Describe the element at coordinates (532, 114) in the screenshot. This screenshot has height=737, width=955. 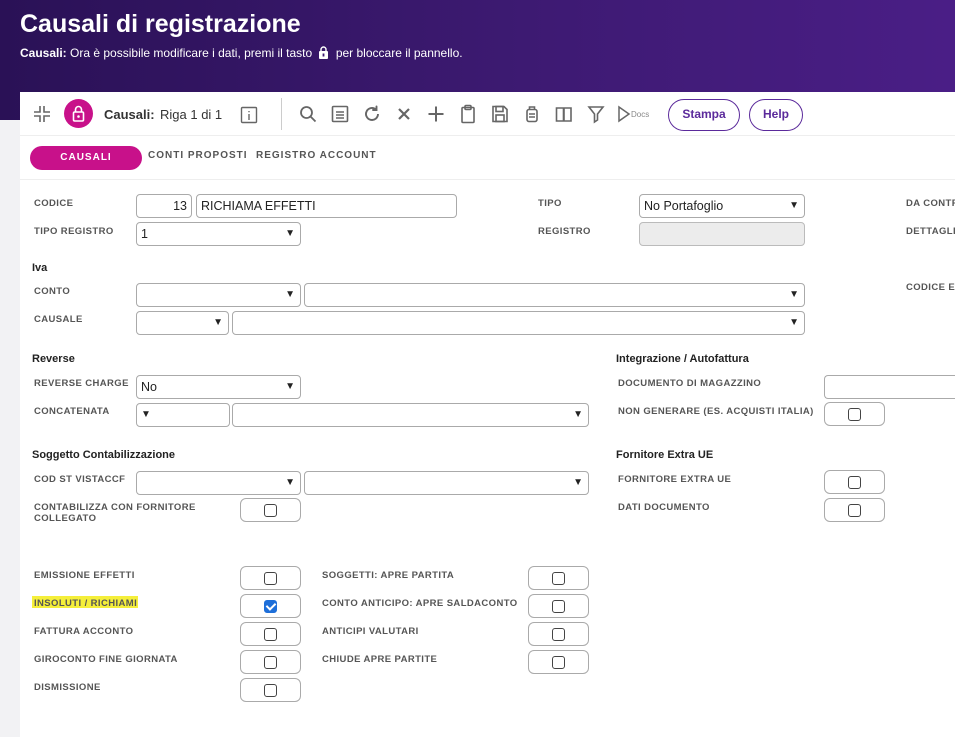
I see `bag-icon` at that location.